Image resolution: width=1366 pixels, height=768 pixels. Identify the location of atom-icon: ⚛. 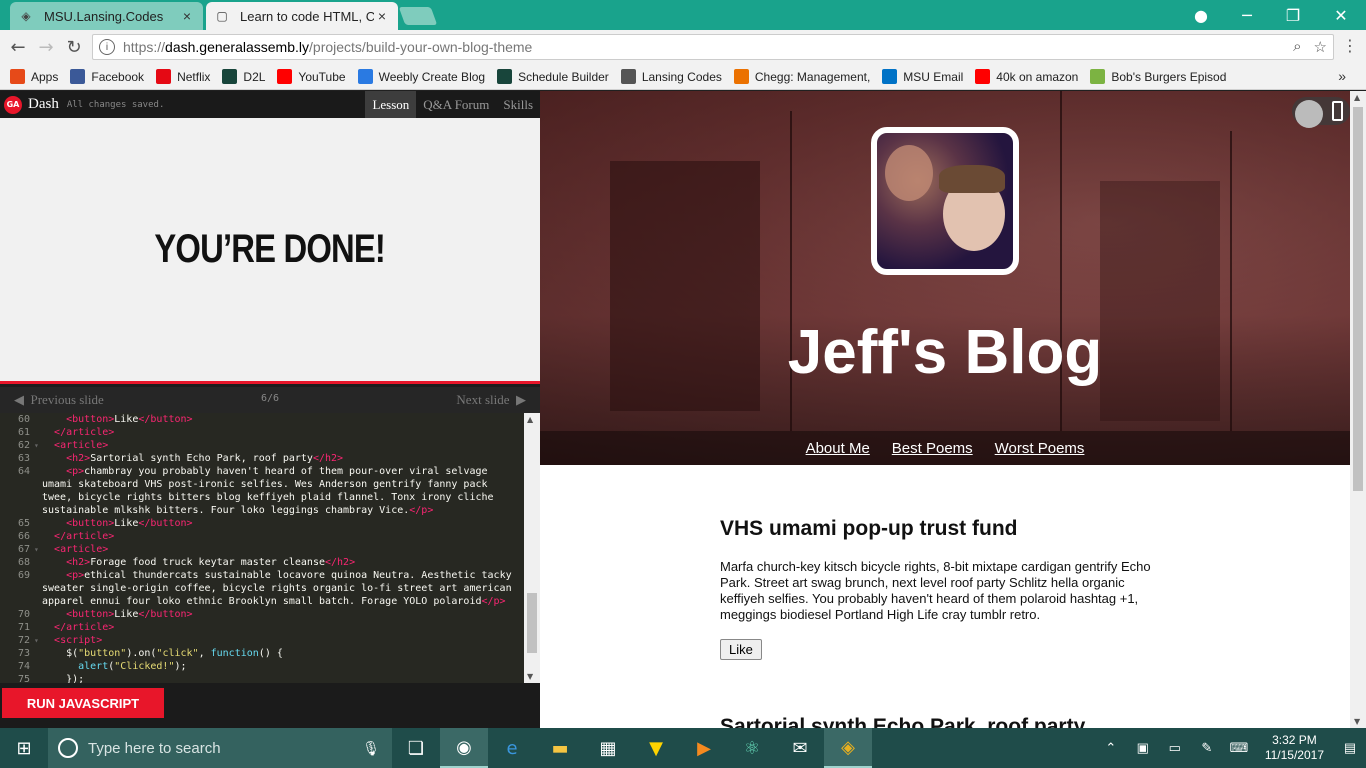
(752, 748).